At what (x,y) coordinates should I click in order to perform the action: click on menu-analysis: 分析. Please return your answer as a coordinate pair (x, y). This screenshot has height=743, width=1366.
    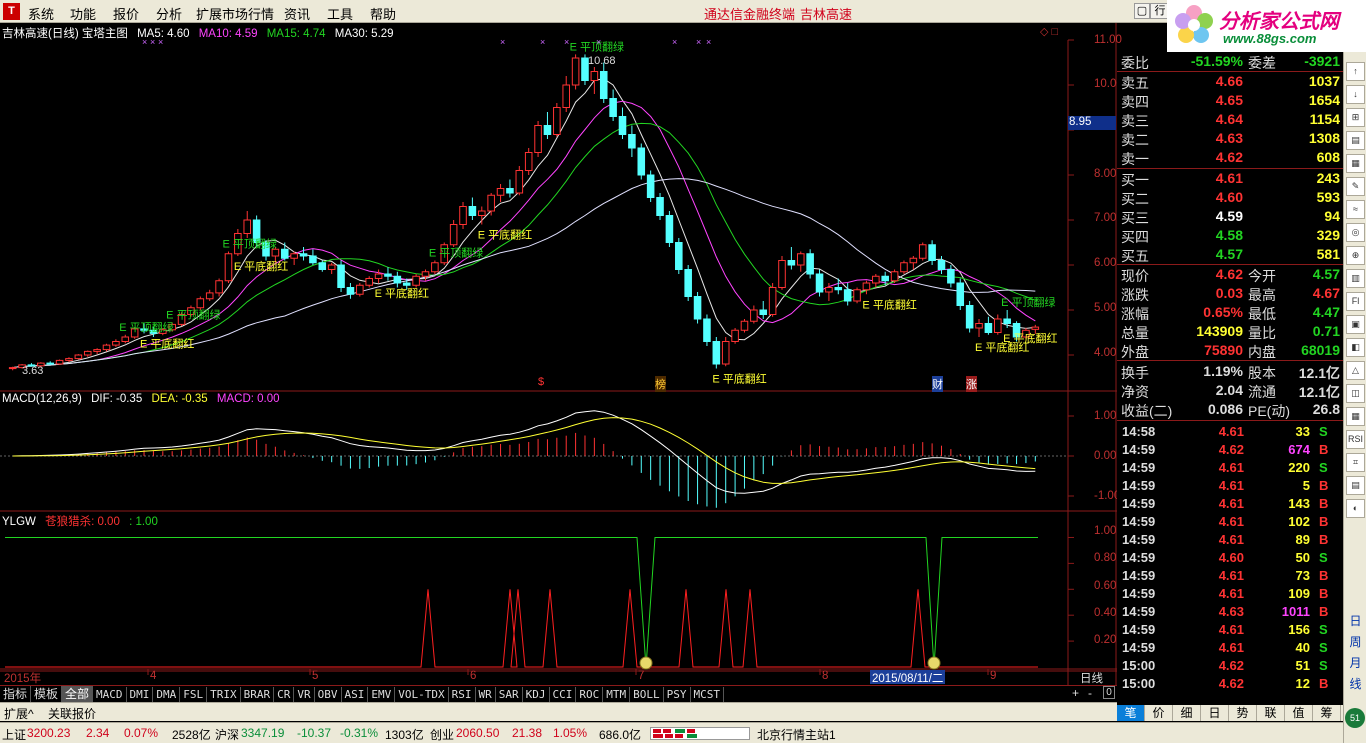
    Looking at the image, I should click on (169, 13).